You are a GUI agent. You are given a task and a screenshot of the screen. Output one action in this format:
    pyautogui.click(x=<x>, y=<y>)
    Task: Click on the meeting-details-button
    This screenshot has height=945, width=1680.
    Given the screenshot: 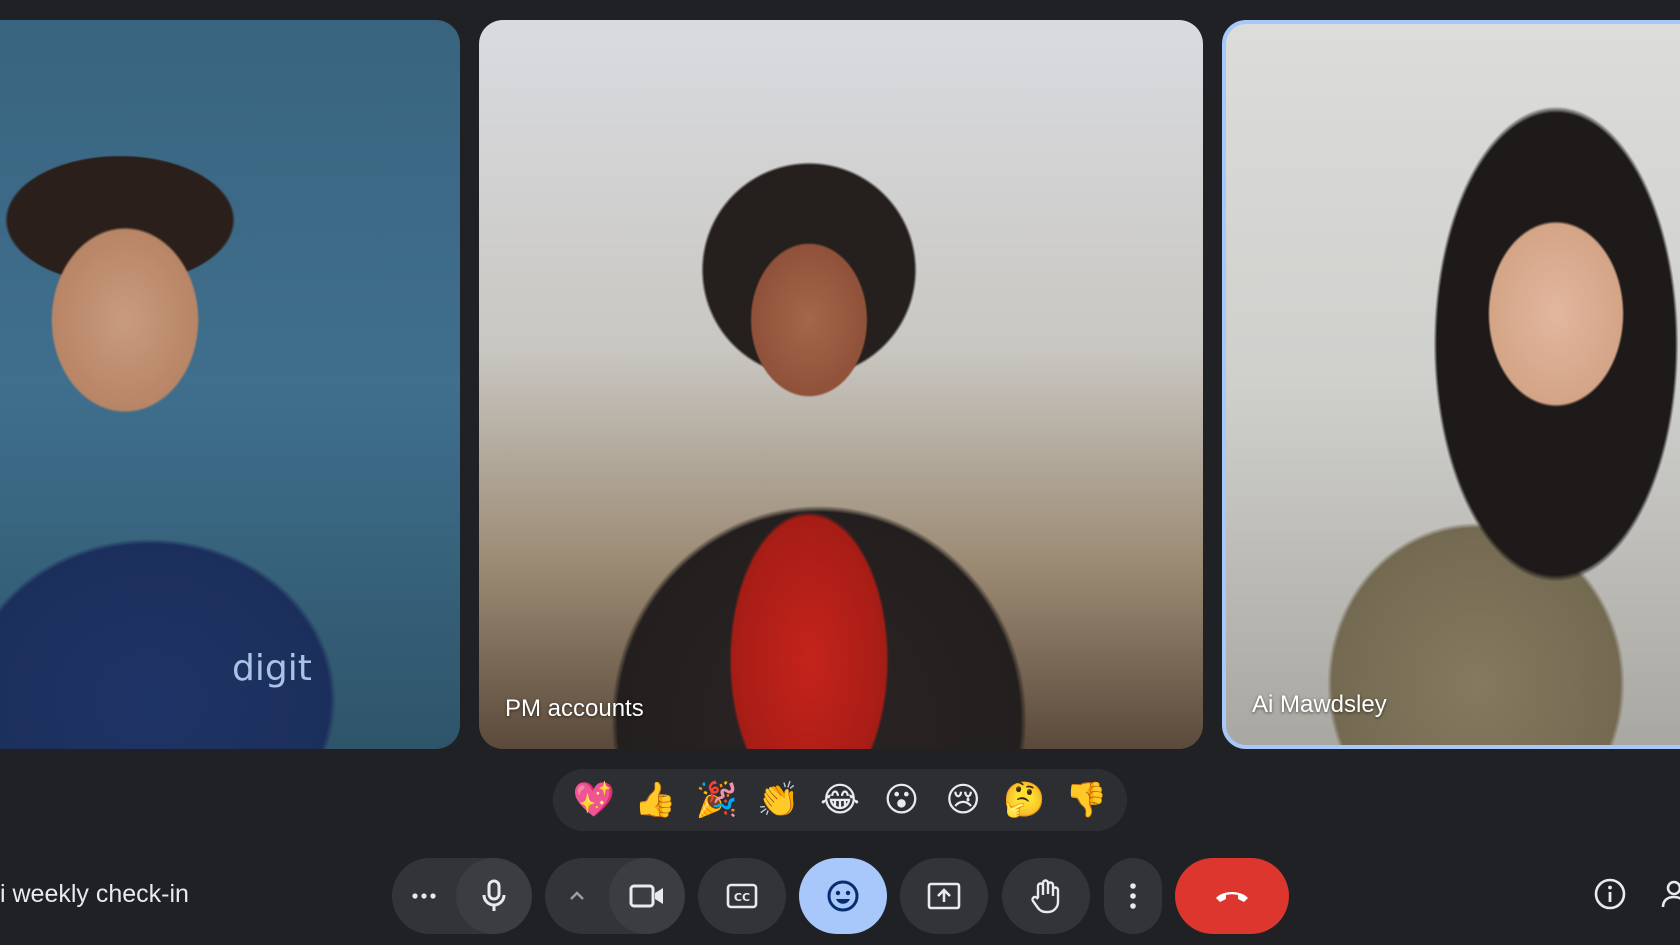 What is the action you would take?
    pyautogui.click(x=1610, y=896)
    